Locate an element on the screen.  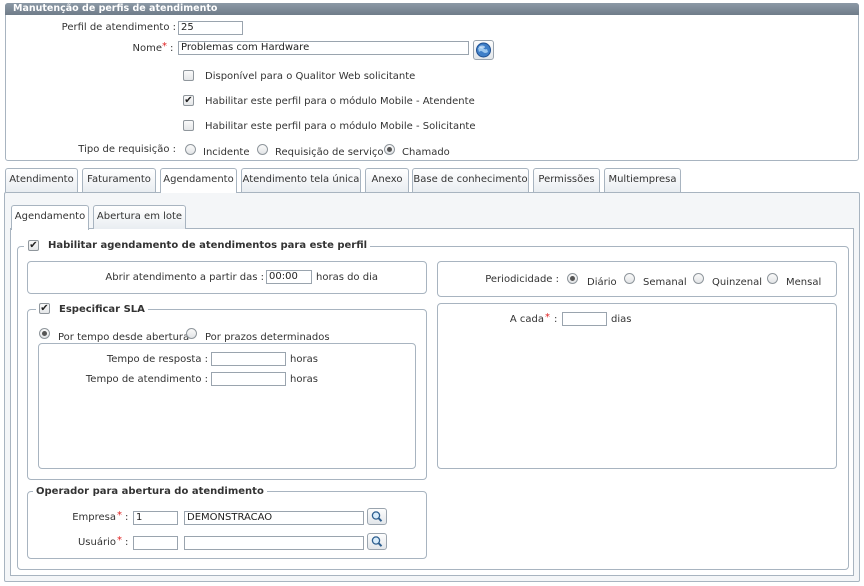
atend-label: Tempo de atendimento : is located at coordinates (146, 379).